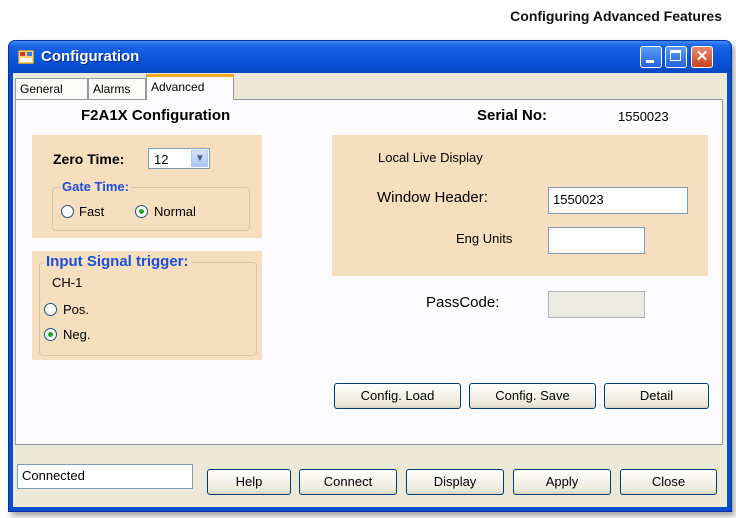 This screenshot has width=736, height=518. Describe the element at coordinates (463, 302) in the screenshot. I see `passcode-label: PassCode:` at that location.